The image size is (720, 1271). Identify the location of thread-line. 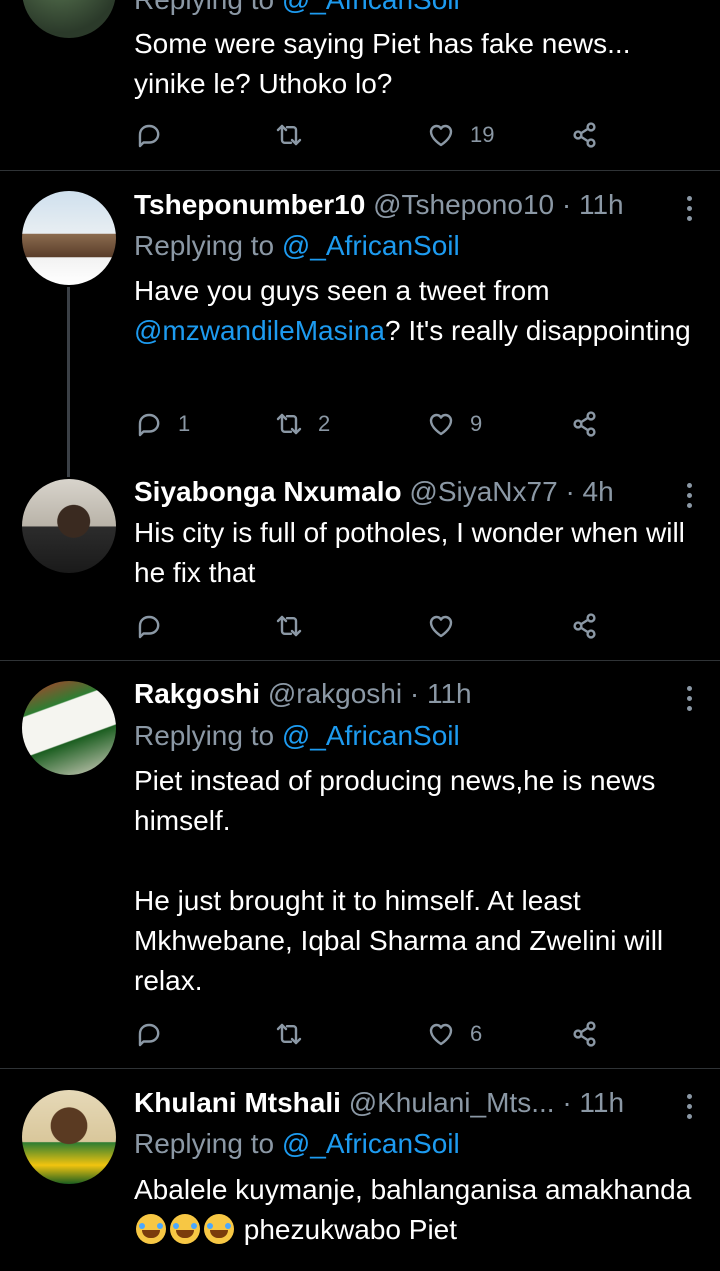
(68, 382).